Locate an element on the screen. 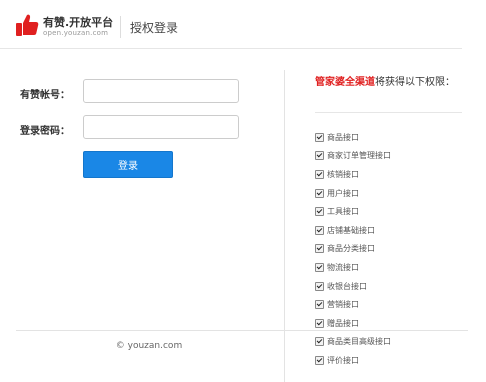 The height and width of the screenshot is (382, 486). login-button: 登录 is located at coordinates (128, 164).